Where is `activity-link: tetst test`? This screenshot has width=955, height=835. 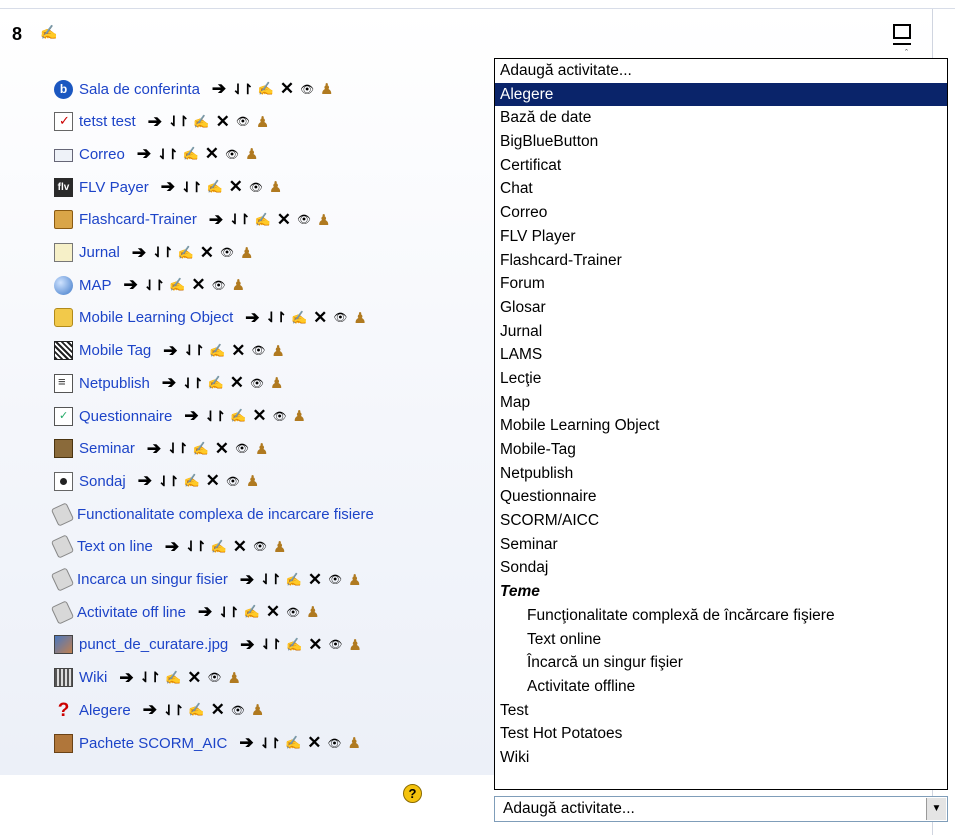
activity-link: tetst test is located at coordinates (107, 121).